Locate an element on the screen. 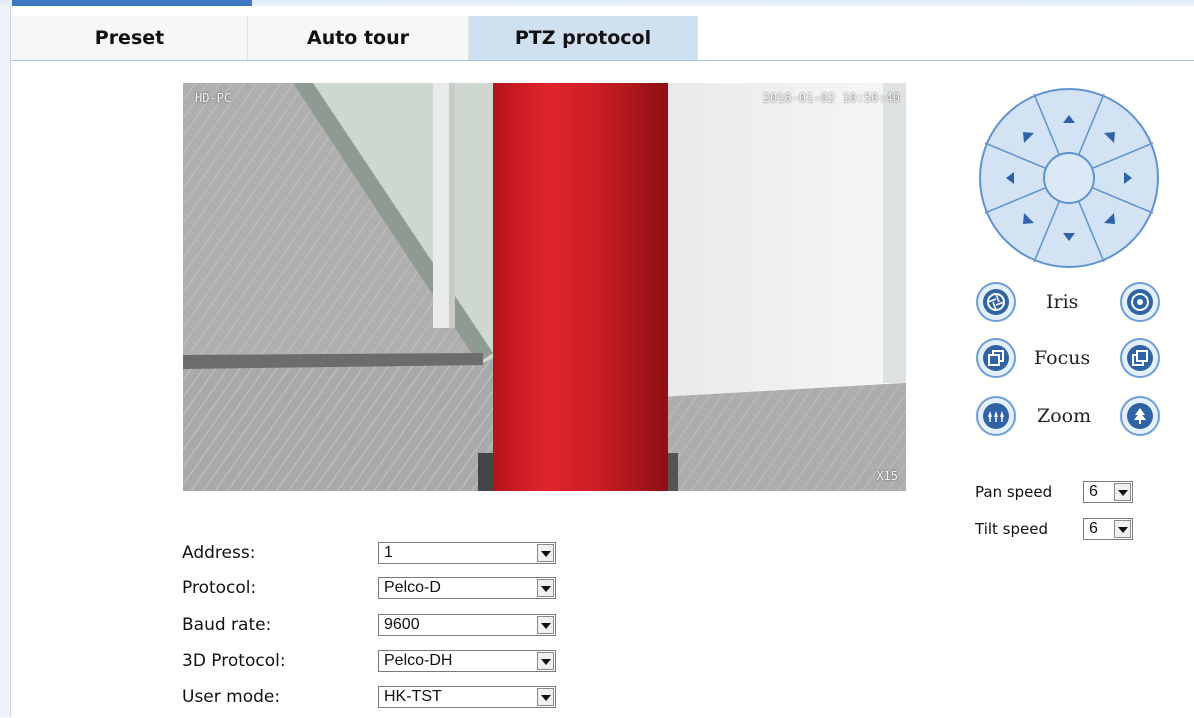 This screenshot has width=1194, height=718. 3d-protocol-row: 3D Protocol: Pelco-DH is located at coordinates (372, 665).